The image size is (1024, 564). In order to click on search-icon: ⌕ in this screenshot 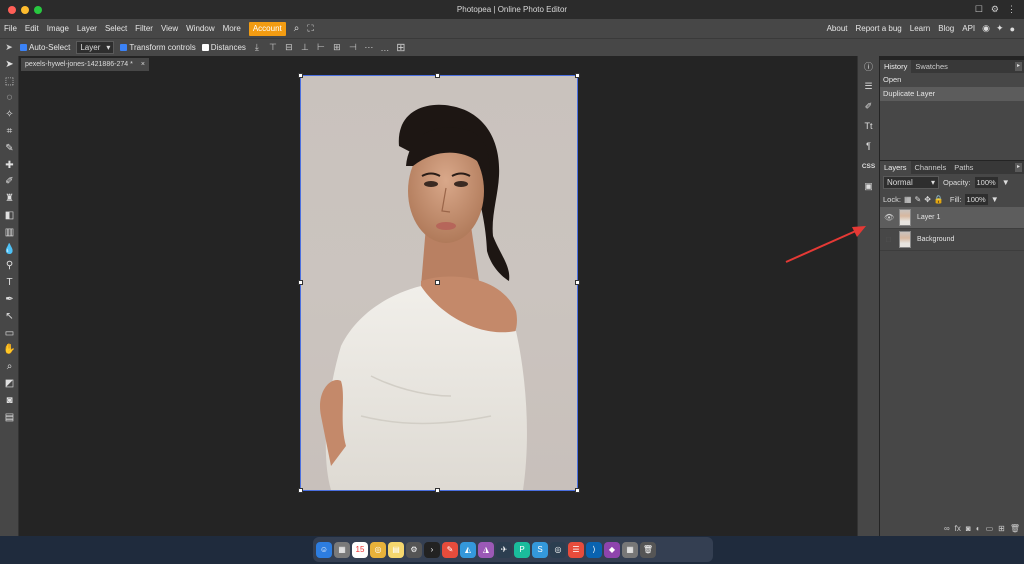, I will do `click(297, 28)`.